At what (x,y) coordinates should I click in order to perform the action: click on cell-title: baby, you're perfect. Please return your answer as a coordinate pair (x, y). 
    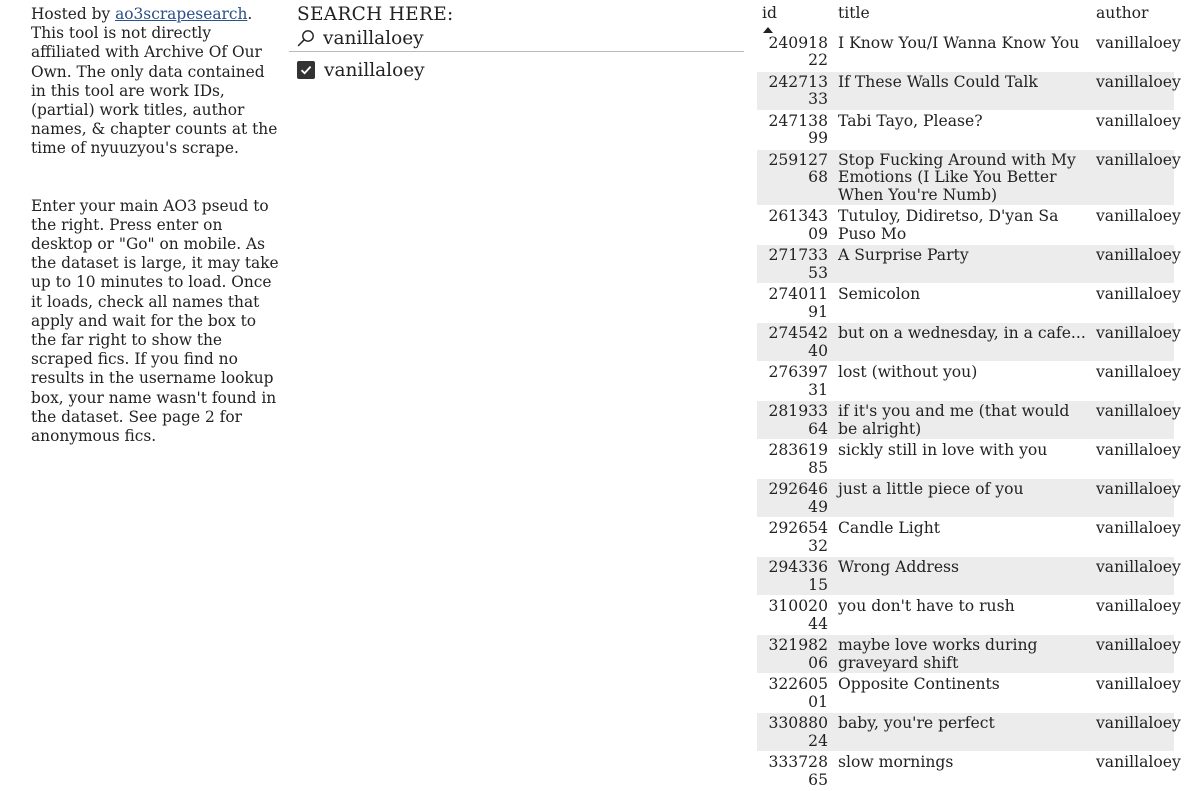
    Looking at the image, I should click on (962, 732).